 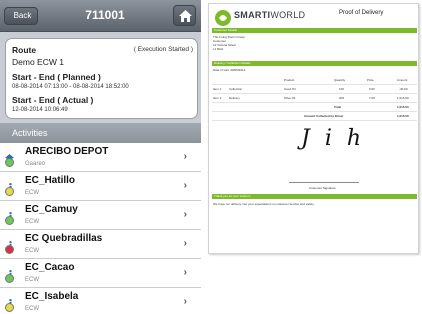 What do you see at coordinates (234, 98) in the screenshot?
I see `row-type: Delivery` at bounding box center [234, 98].